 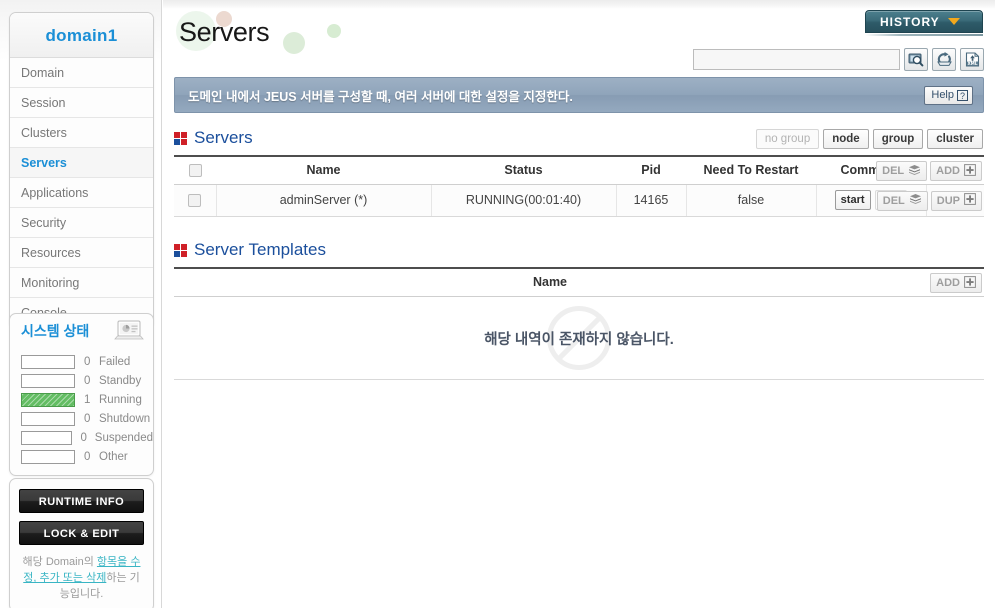 What do you see at coordinates (195, 171) in the screenshot?
I see `select-all-checkbox` at bounding box center [195, 171].